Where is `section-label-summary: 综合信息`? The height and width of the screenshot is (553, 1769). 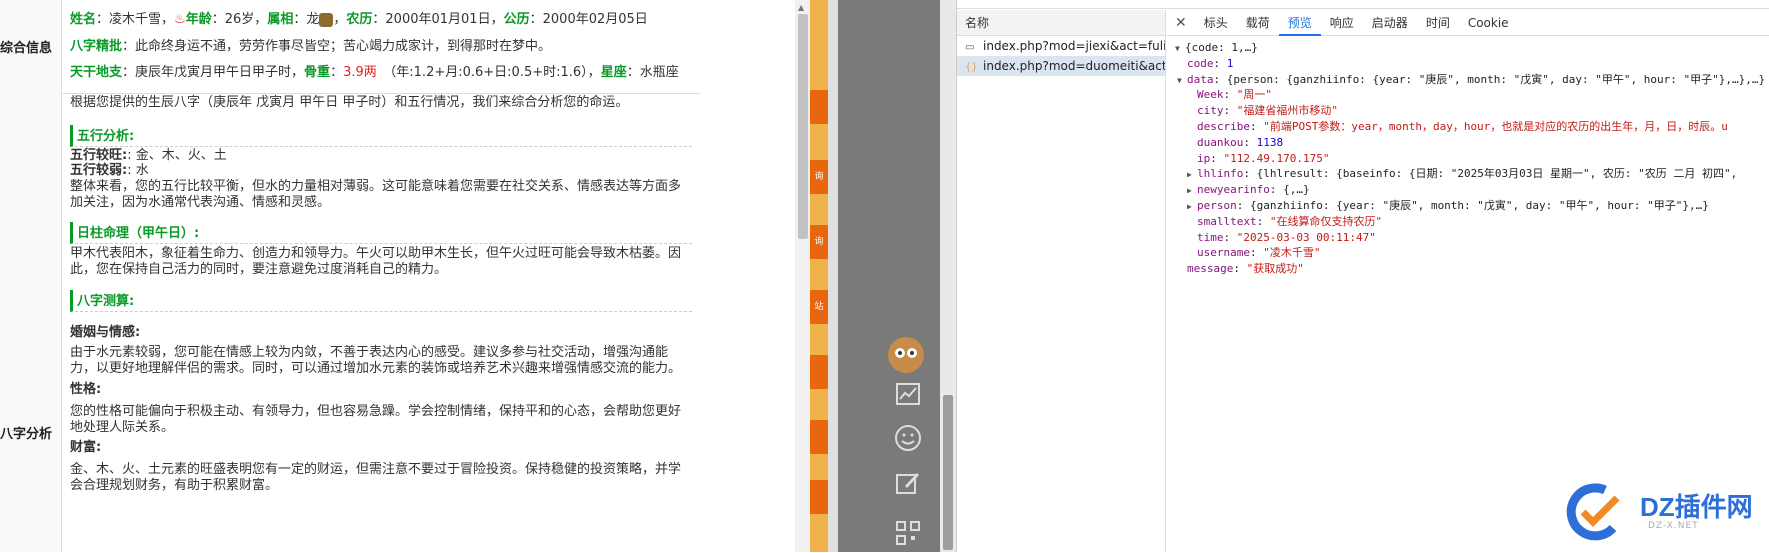 section-label-summary: 综合信息 is located at coordinates (31, 46).